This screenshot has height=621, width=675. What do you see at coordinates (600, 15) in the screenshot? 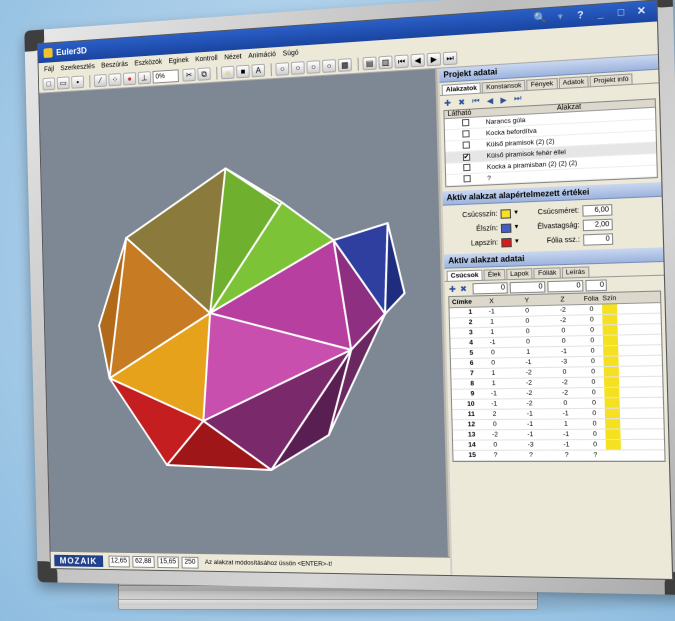
I see `minimize-button: _` at bounding box center [600, 15].